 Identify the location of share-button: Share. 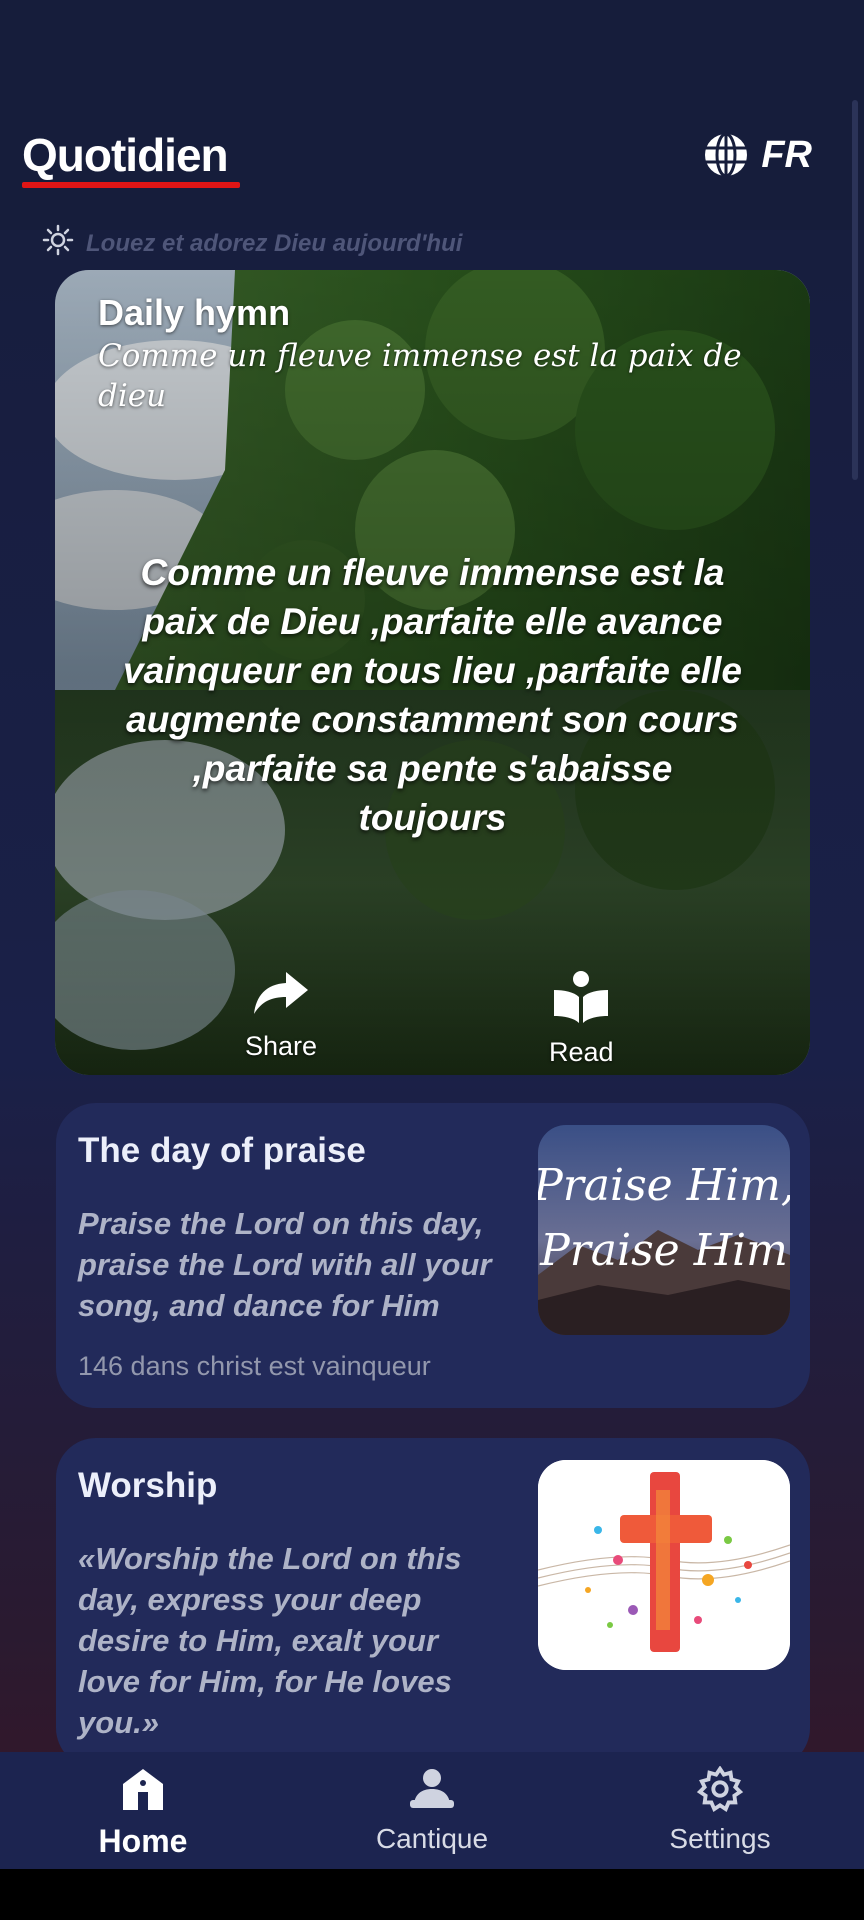
(281, 1016).